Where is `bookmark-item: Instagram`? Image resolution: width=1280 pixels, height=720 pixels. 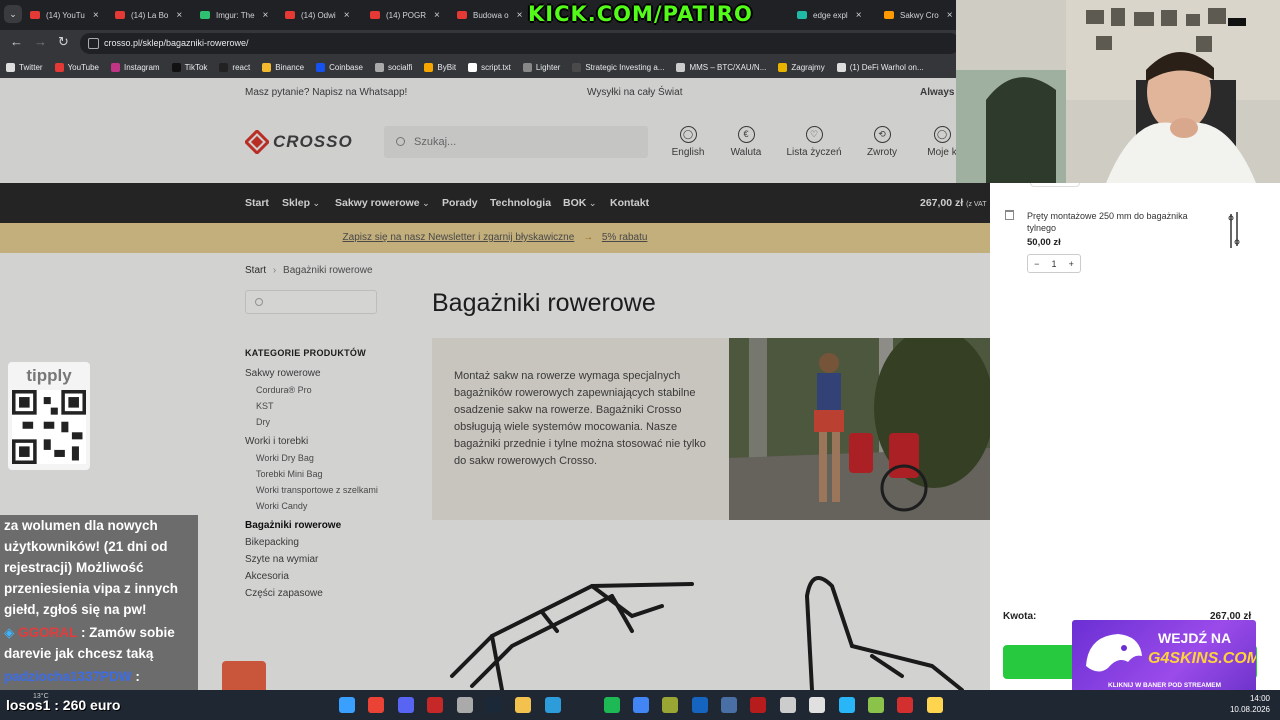 bookmark-item: Instagram is located at coordinates (135, 67).